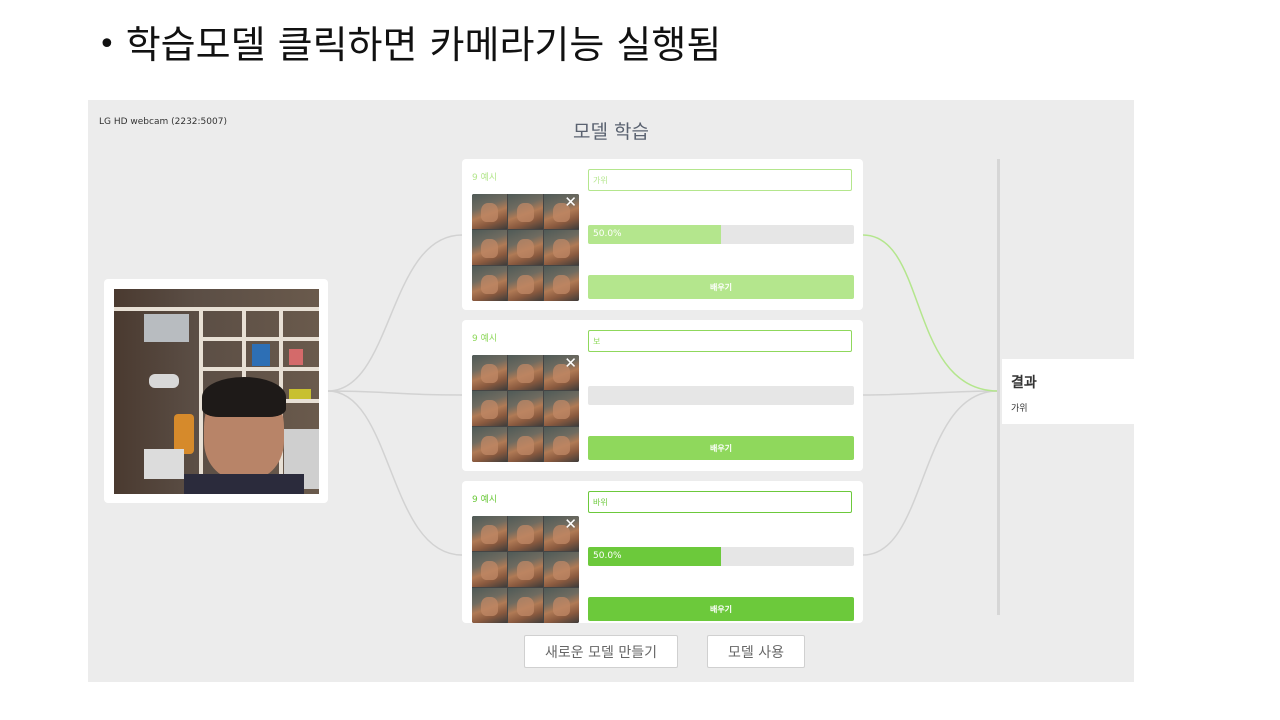 The height and width of the screenshot is (720, 1280). Describe the element at coordinates (998, 387) in the screenshot. I see `output-divider` at that location.